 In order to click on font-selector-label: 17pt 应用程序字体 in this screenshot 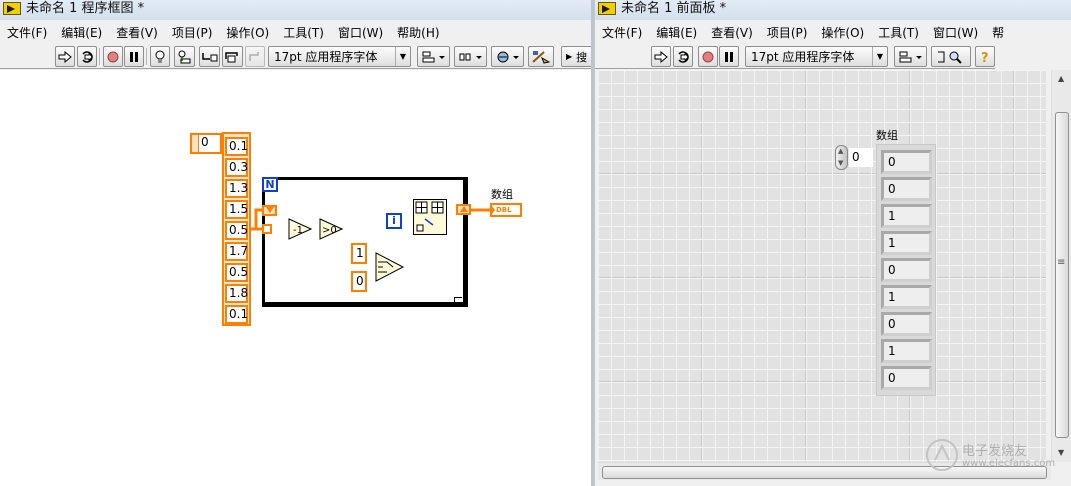, I will do `click(803, 57)`.